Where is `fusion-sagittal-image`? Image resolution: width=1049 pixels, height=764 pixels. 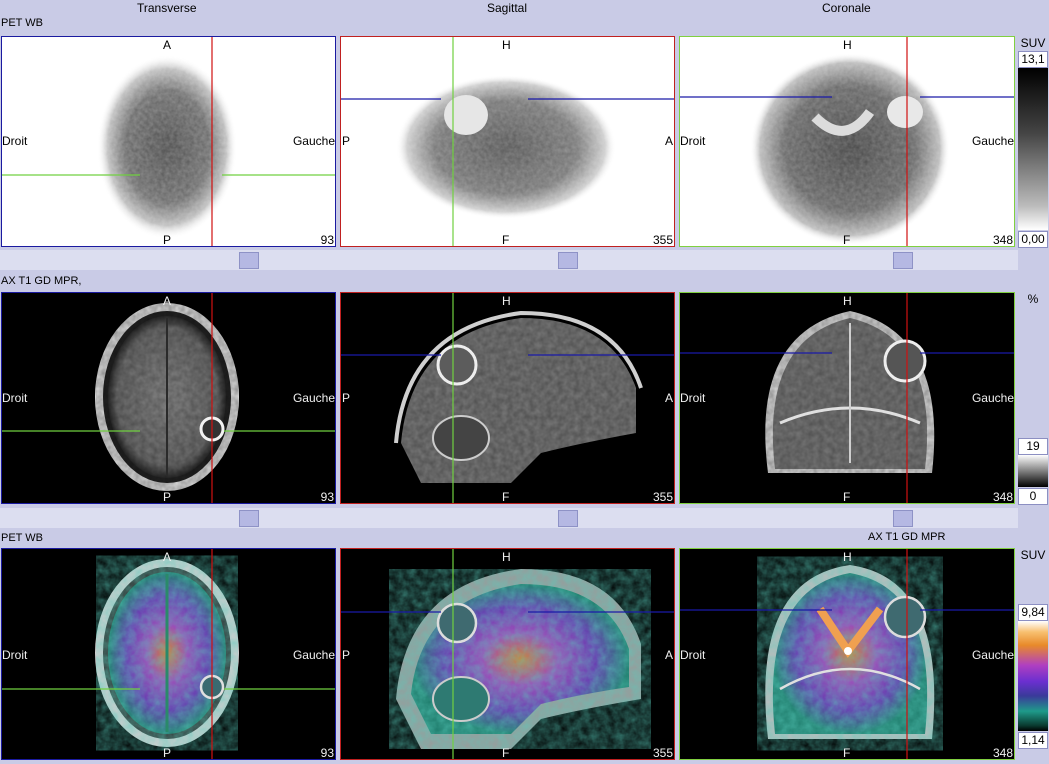 fusion-sagittal-image is located at coordinates (507, 654).